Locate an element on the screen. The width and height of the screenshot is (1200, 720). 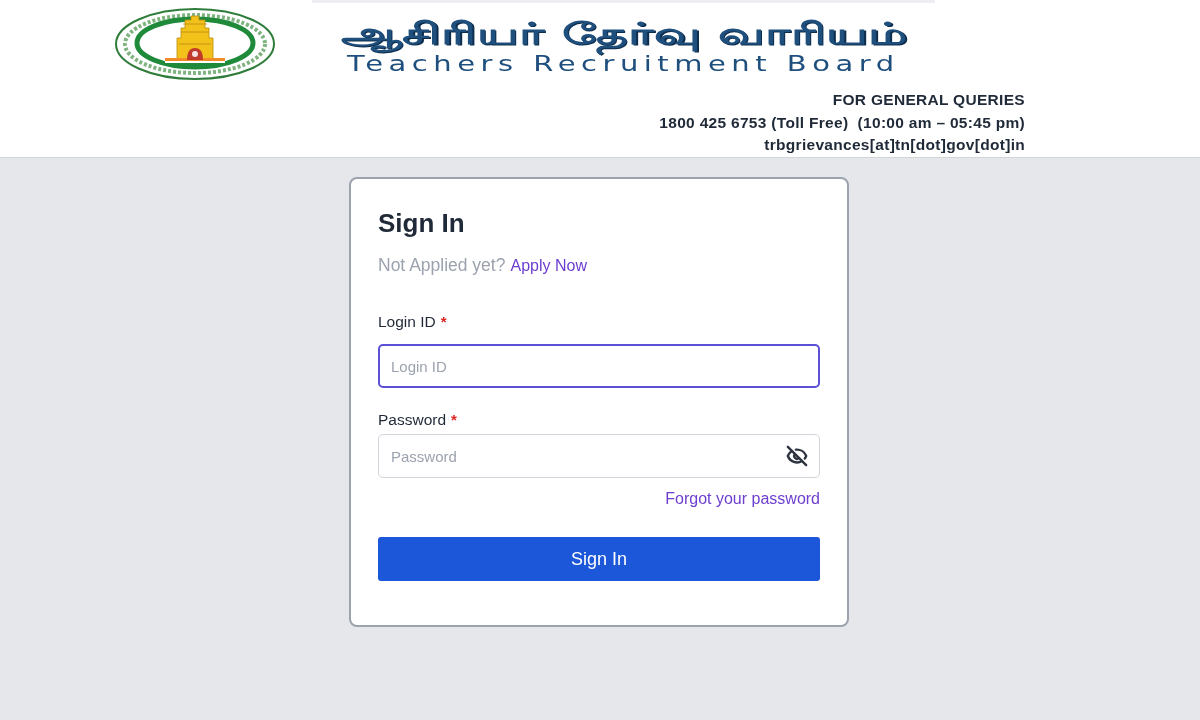
sign-in-heading: Sign In is located at coordinates (421, 223).